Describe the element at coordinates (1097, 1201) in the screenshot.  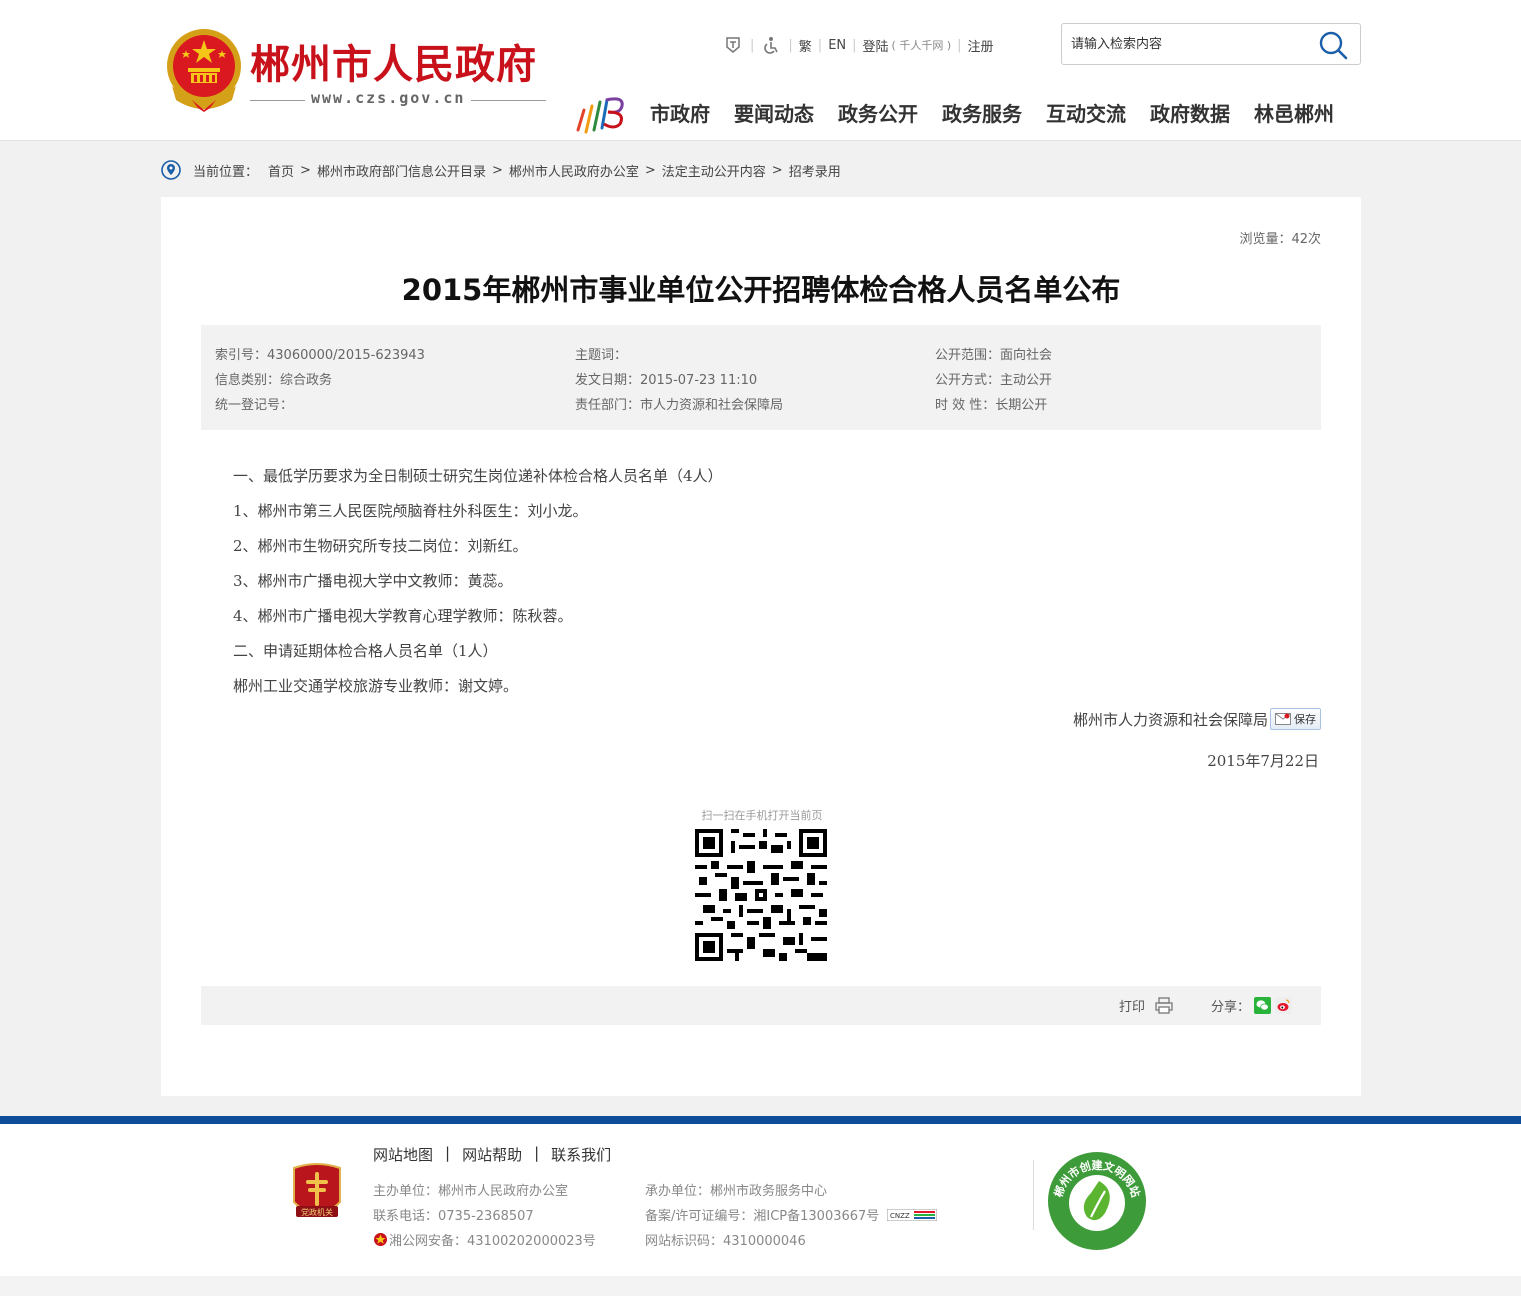
I see `civic-website-badge: 郴州市创建文明网站` at that location.